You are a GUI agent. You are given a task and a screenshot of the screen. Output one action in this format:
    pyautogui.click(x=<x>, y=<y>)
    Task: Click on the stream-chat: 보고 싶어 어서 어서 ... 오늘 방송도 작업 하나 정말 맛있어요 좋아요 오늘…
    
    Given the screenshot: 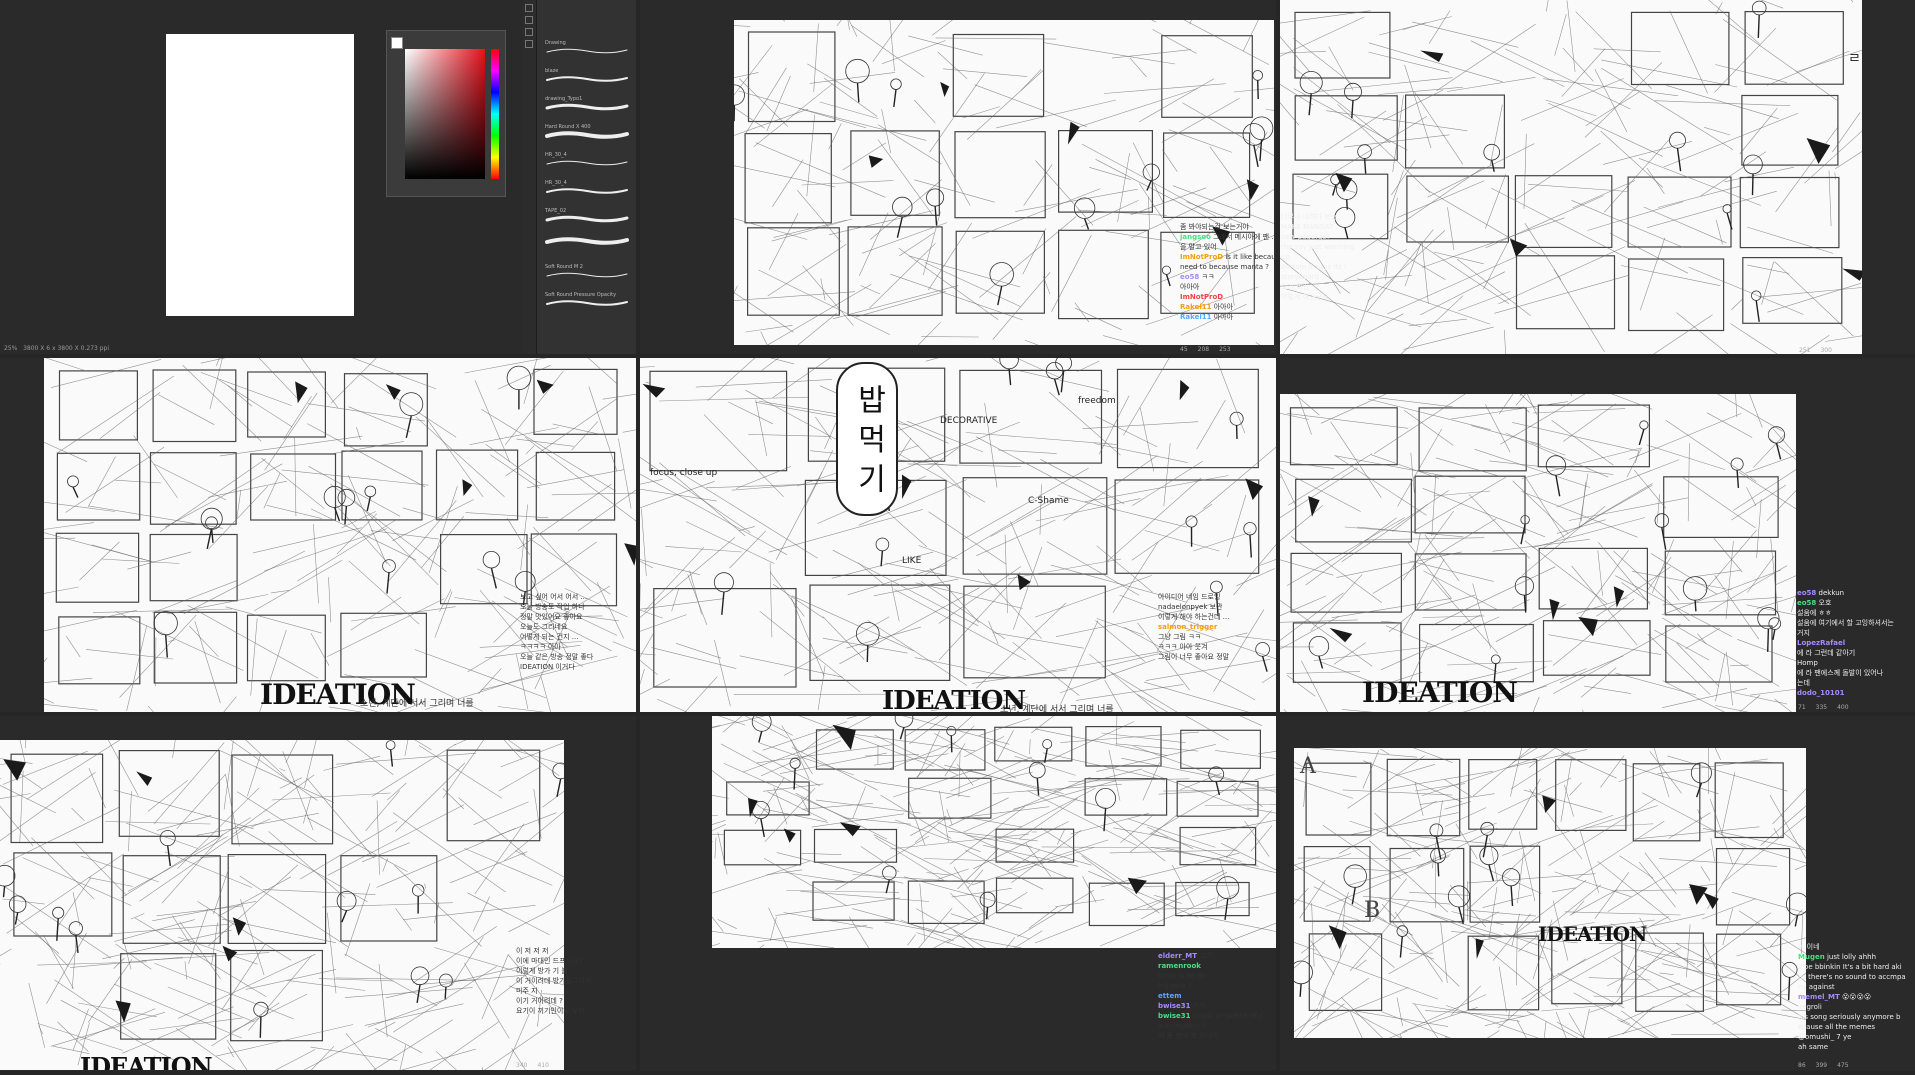 What is the action you would take?
    pyautogui.click(x=578, y=632)
    